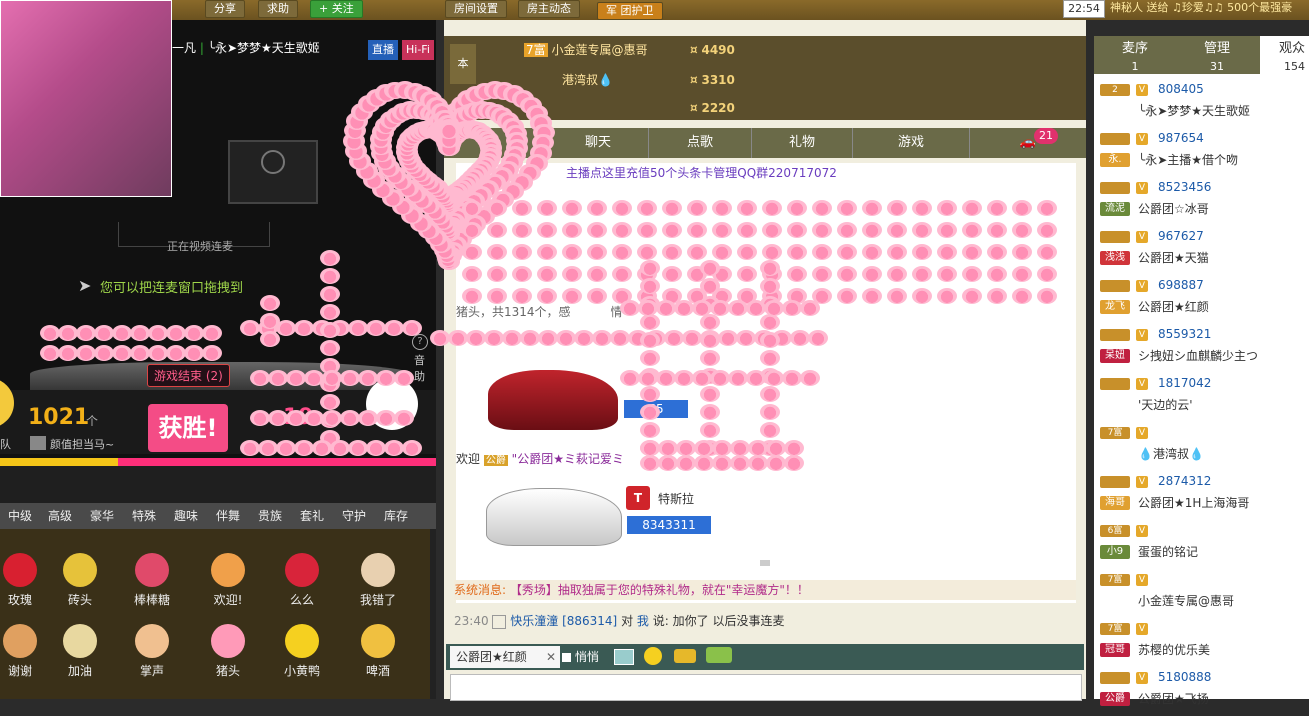  I want to click on user-list-item: V 2874312 公爵团★1H上海海哥 海哥, so click(1201, 496).